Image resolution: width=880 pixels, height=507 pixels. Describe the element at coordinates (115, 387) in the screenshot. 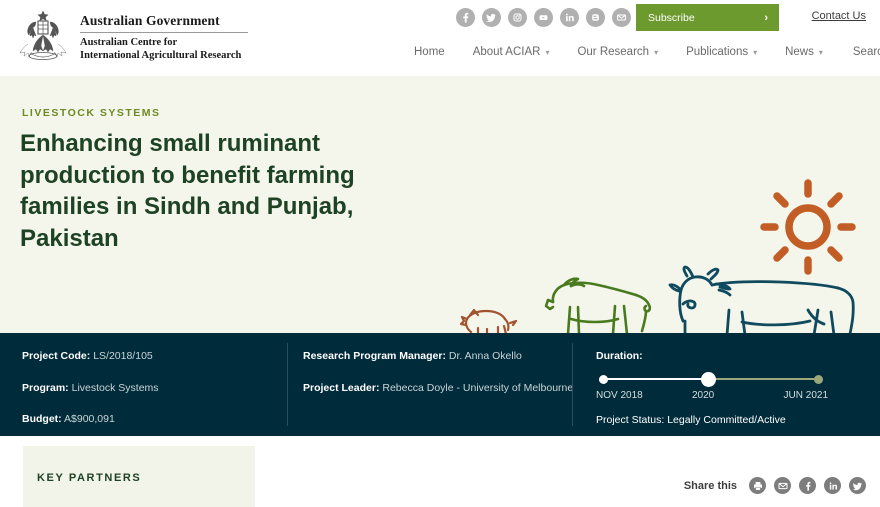

I see `field-value: Livestock Systems` at that location.